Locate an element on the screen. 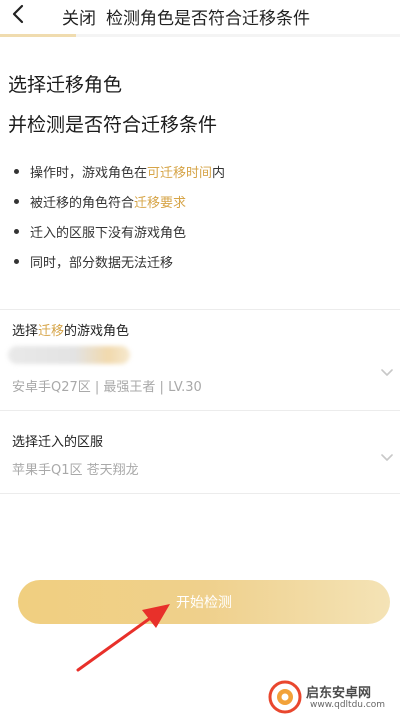 Image resolution: width=400 pixels, height=720 pixels. watermark-logo-icon is located at coordinates (285, 697).